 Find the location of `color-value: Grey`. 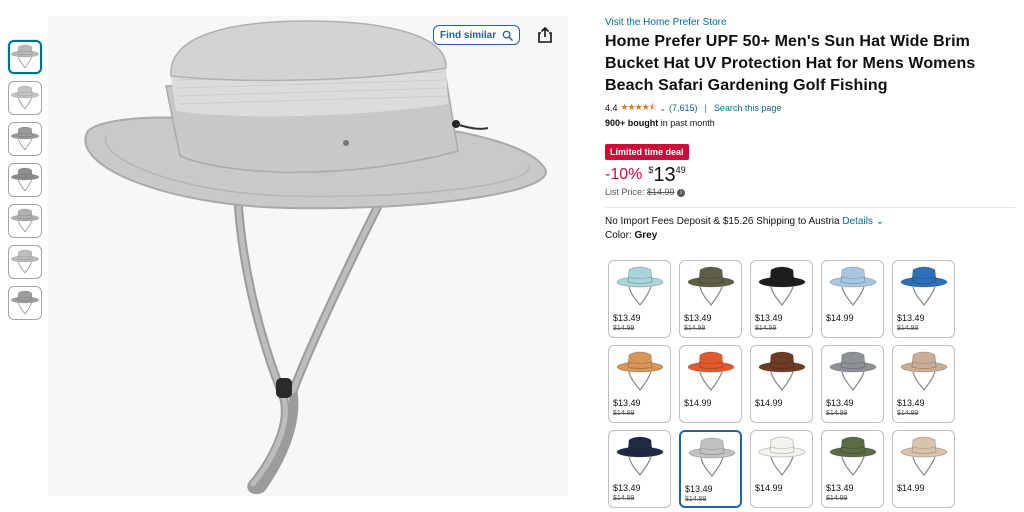

color-value: Grey is located at coordinates (646, 235).